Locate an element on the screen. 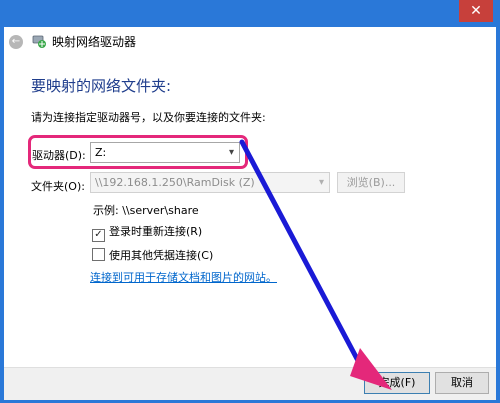 Image resolution: width=500 pixels, height=403 pixels. example-text: 示例: \\server\share is located at coordinates (146, 210).